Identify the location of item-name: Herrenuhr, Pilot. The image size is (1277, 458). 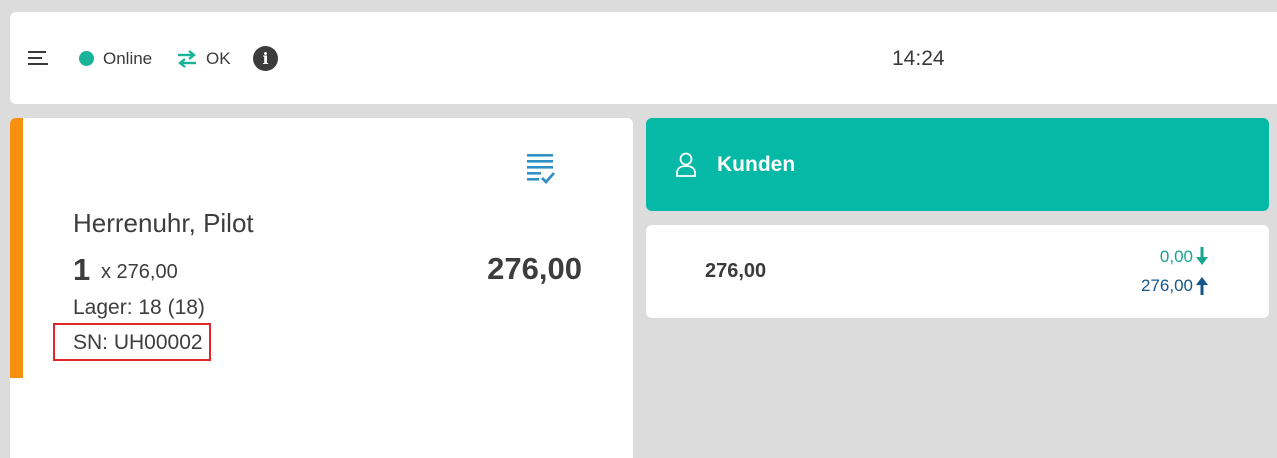
(163, 223).